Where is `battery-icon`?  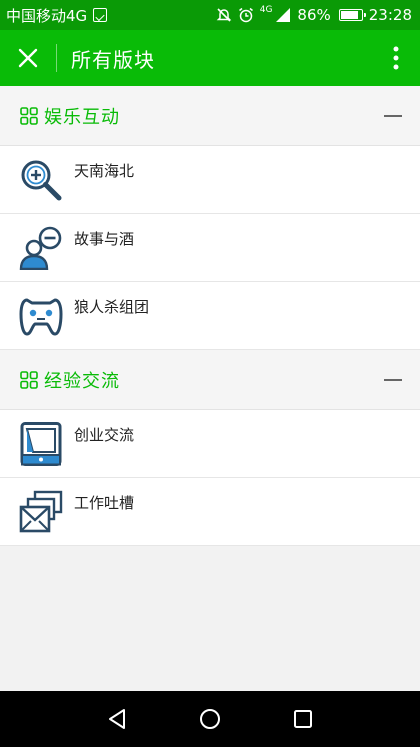
battery-icon is located at coordinates (352, 15).